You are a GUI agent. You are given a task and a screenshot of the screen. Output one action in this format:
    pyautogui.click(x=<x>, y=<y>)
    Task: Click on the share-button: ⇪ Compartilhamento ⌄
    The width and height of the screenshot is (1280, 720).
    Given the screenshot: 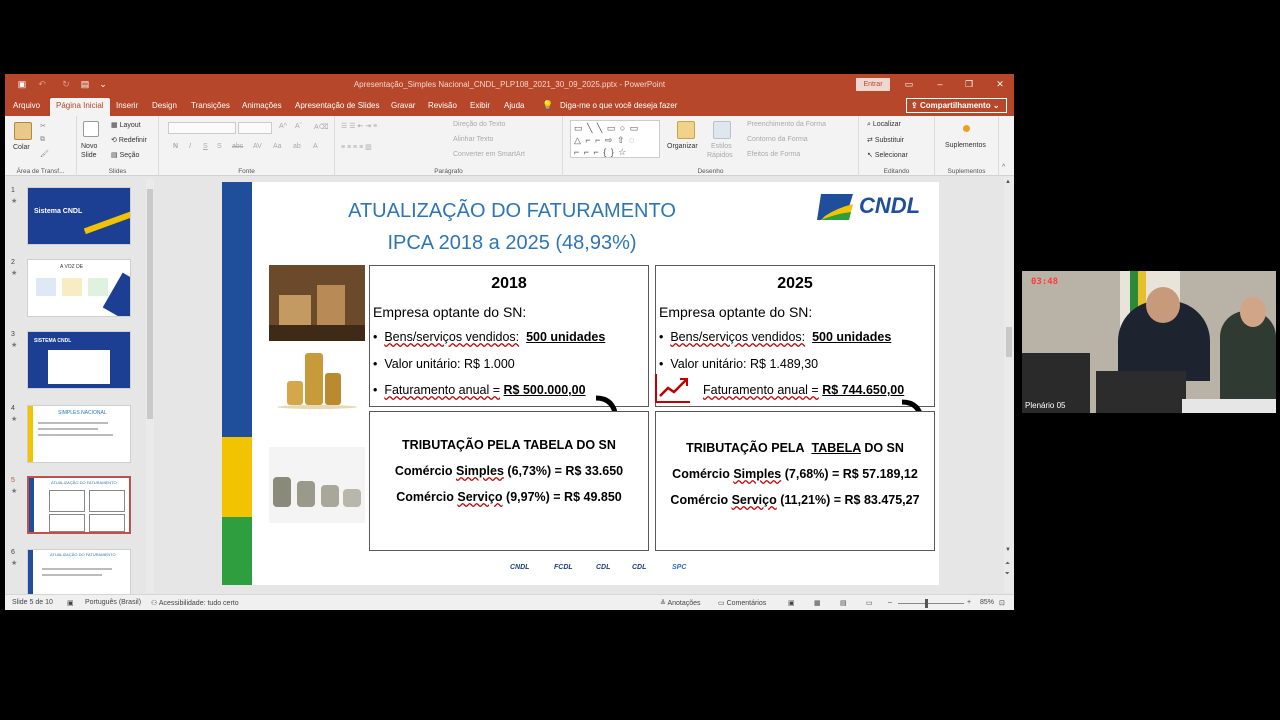 What is the action you would take?
    pyautogui.click(x=956, y=105)
    